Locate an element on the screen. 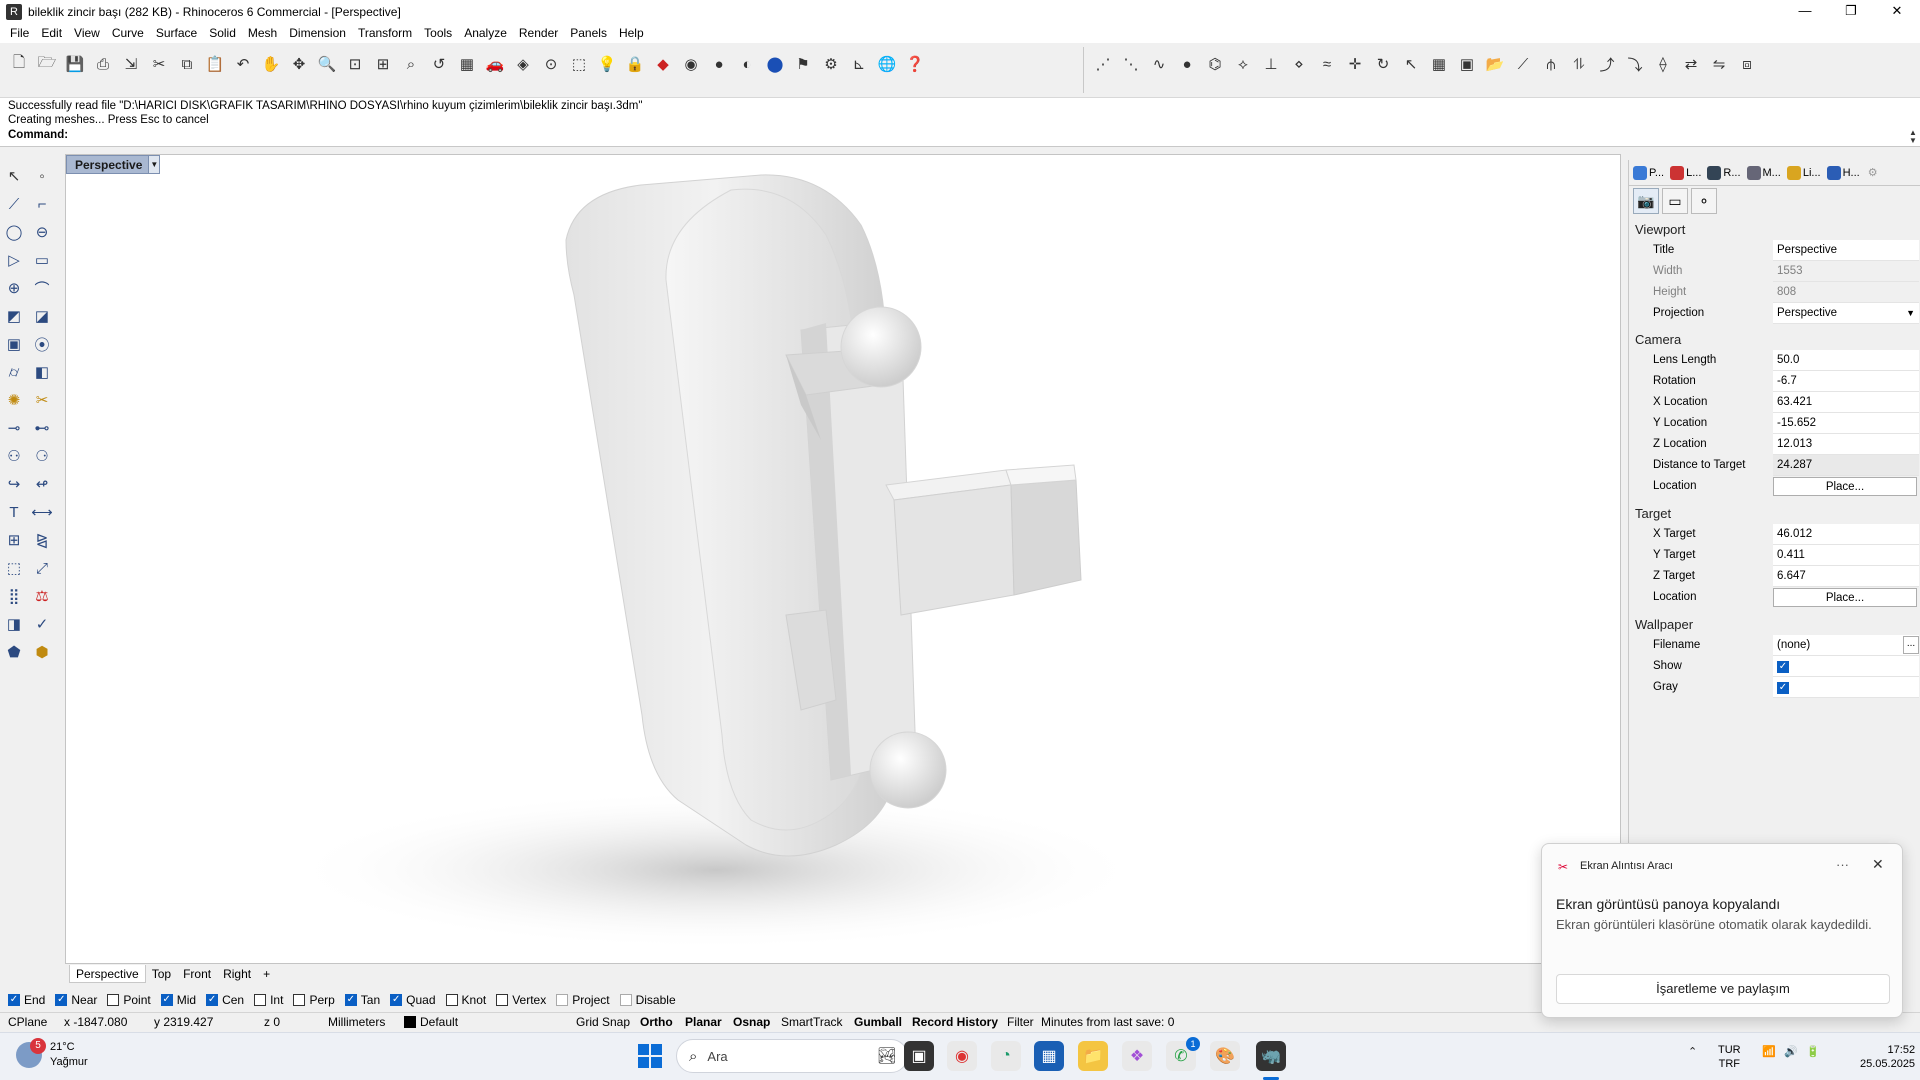  osnap-tan: ✓ Tan is located at coordinates (362, 1000).